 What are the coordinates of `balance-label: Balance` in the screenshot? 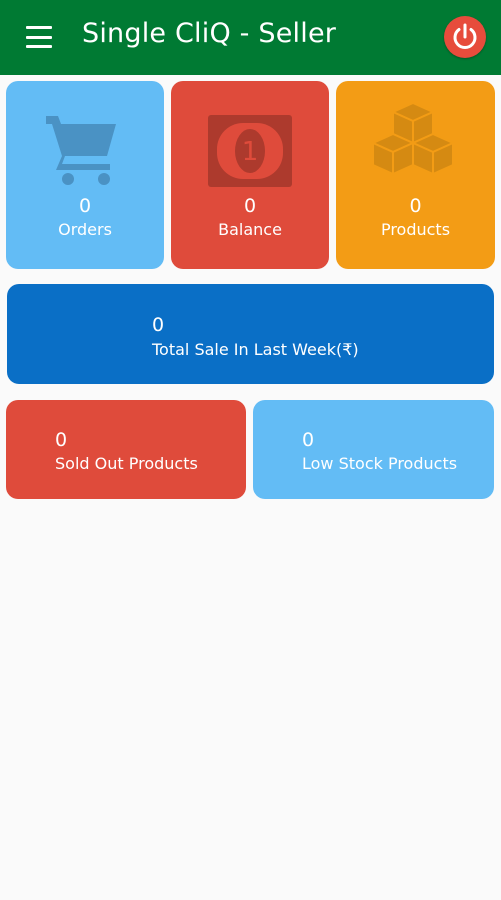 It's located at (250, 229).